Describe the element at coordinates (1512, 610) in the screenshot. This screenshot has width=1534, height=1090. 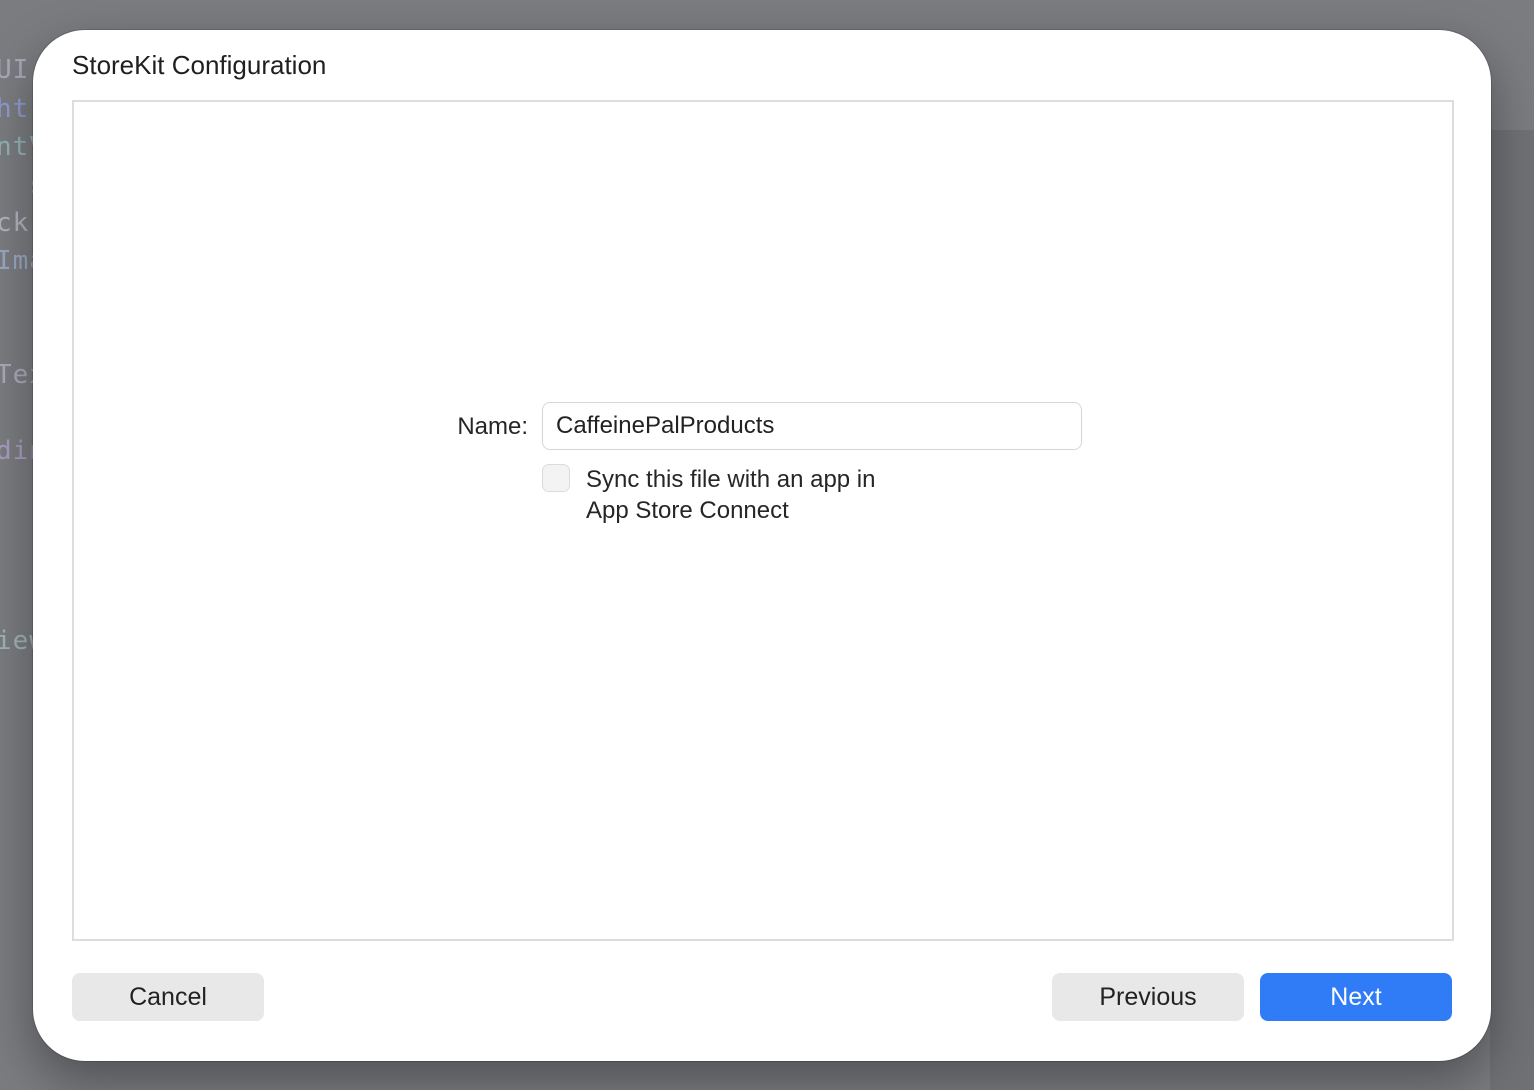
I see `background-panel` at that location.